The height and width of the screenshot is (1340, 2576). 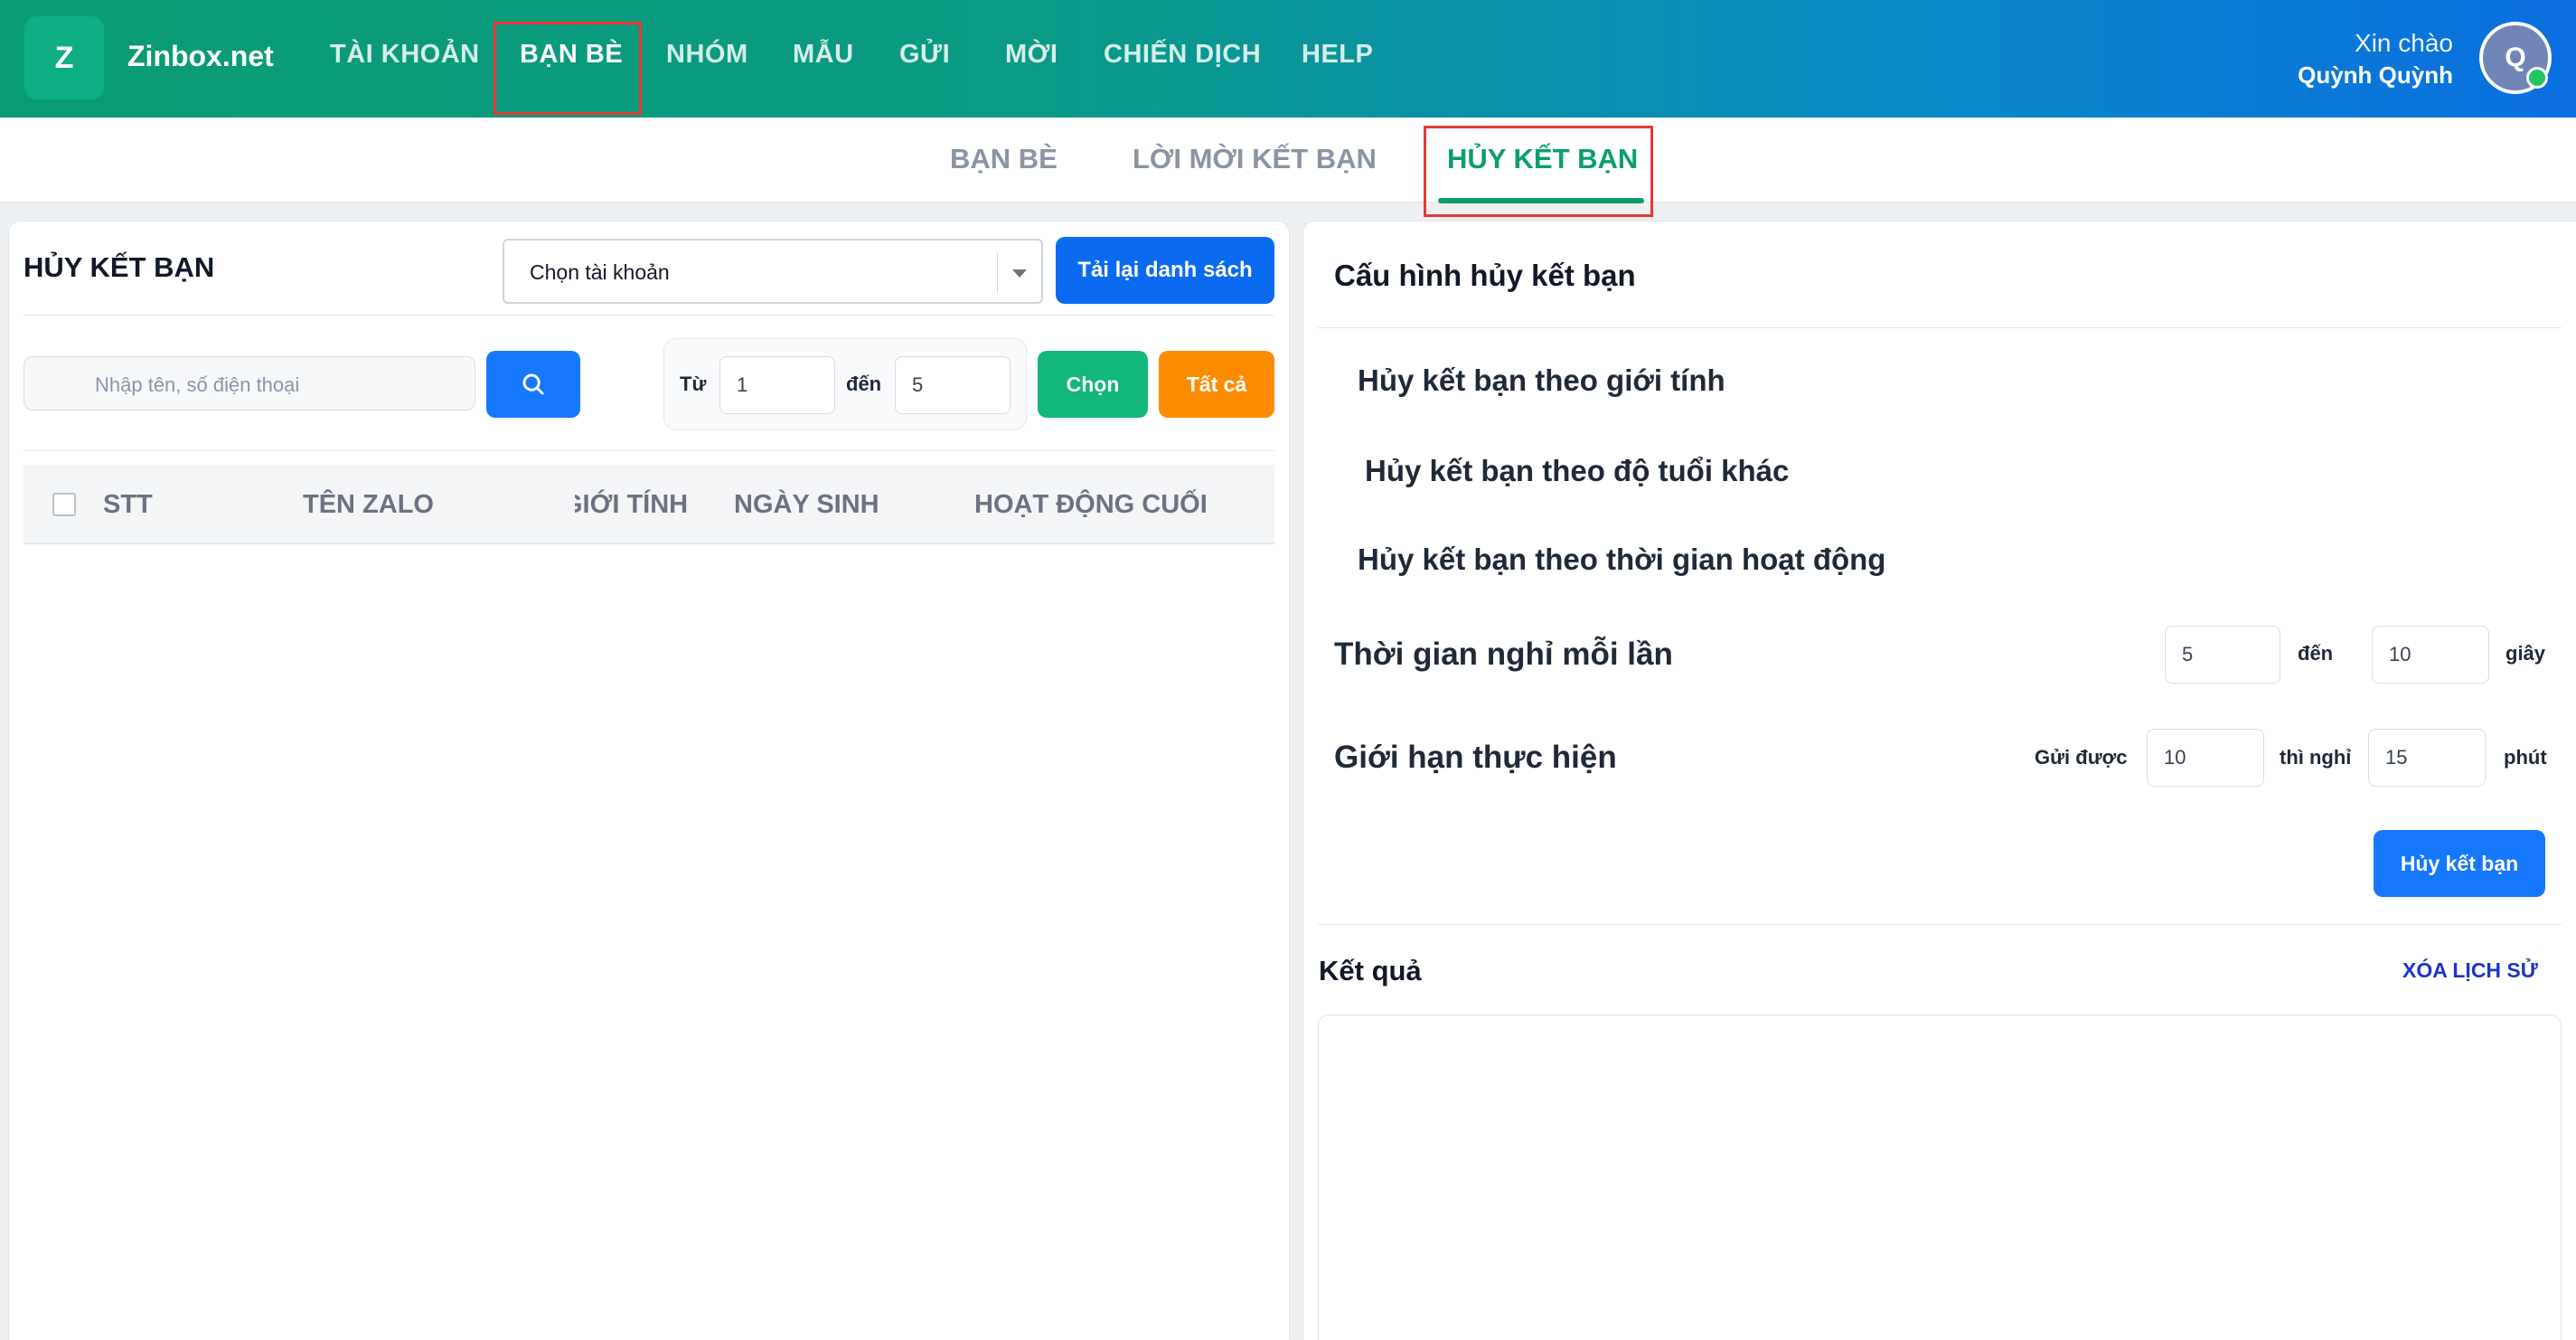 What do you see at coordinates (369, 505) in the screenshot?
I see `column-zalo-name: TÊN ZALO` at bounding box center [369, 505].